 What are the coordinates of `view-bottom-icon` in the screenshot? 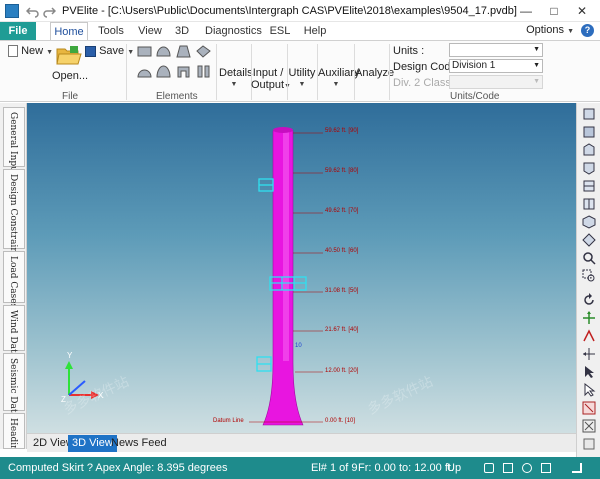 It's located at (589, 168).